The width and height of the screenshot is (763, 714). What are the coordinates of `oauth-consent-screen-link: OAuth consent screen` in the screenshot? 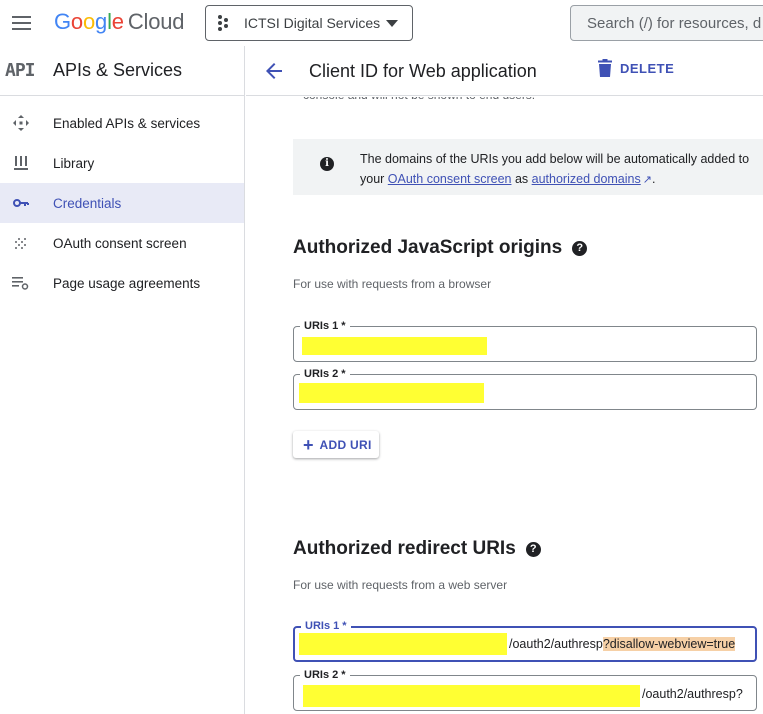 It's located at (450, 179).